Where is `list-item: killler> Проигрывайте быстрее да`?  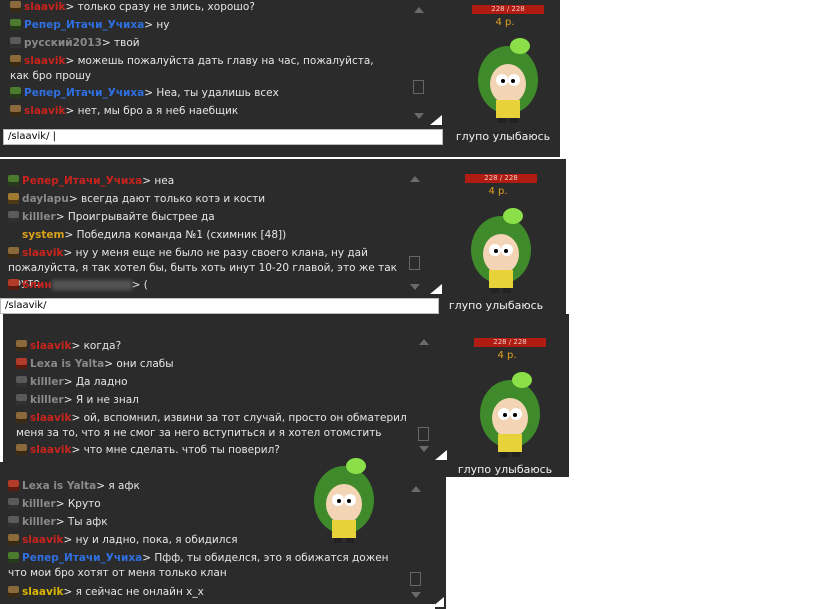
list-item: killler> Проигрывайте быстрее да is located at coordinates (111, 217).